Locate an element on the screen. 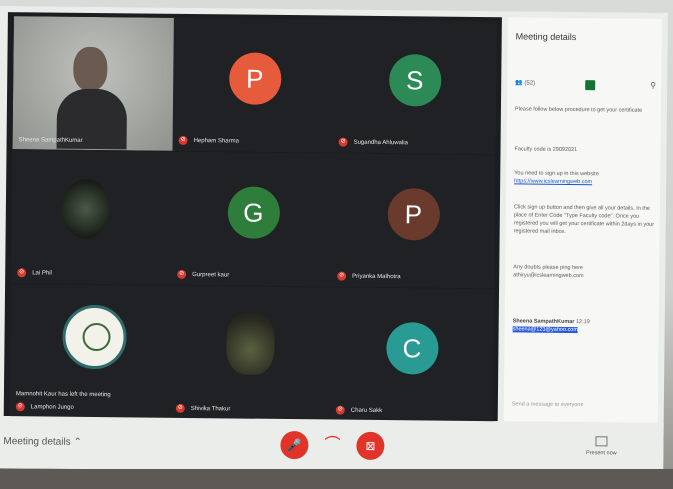  participant-name-row: ⊘ Hepham Sharma is located at coordinates (208, 140).